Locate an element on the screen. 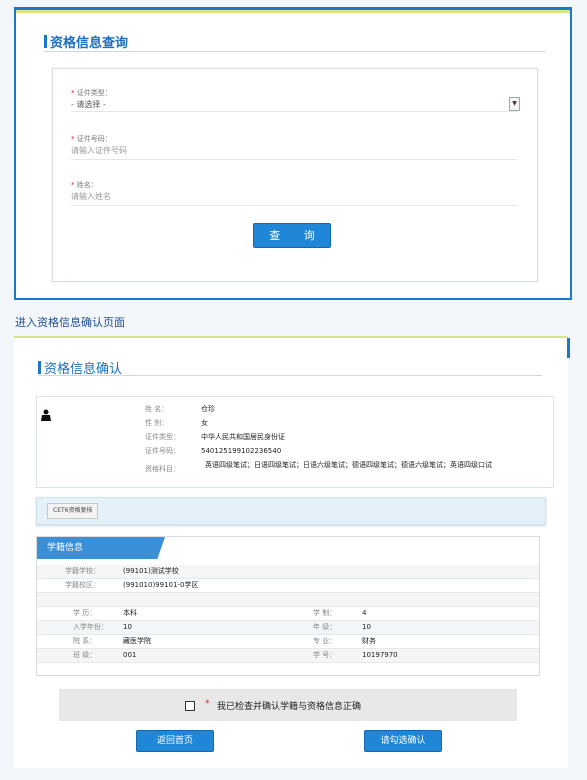 Image resolution: width=587 pixels, height=780 pixels. accent-bar is located at coordinates (293, 11).